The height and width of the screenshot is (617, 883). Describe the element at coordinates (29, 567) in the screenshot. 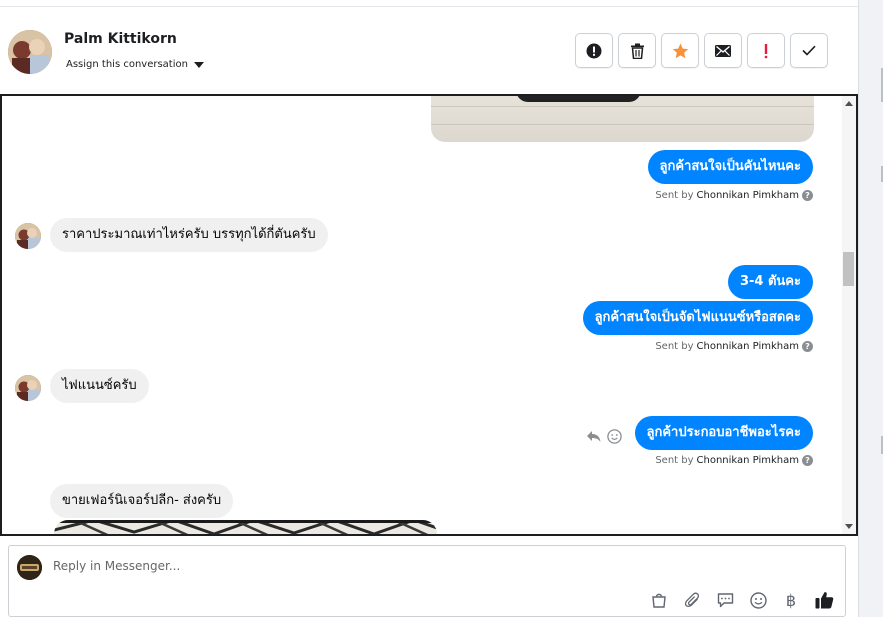

I see `page-avatar` at that location.